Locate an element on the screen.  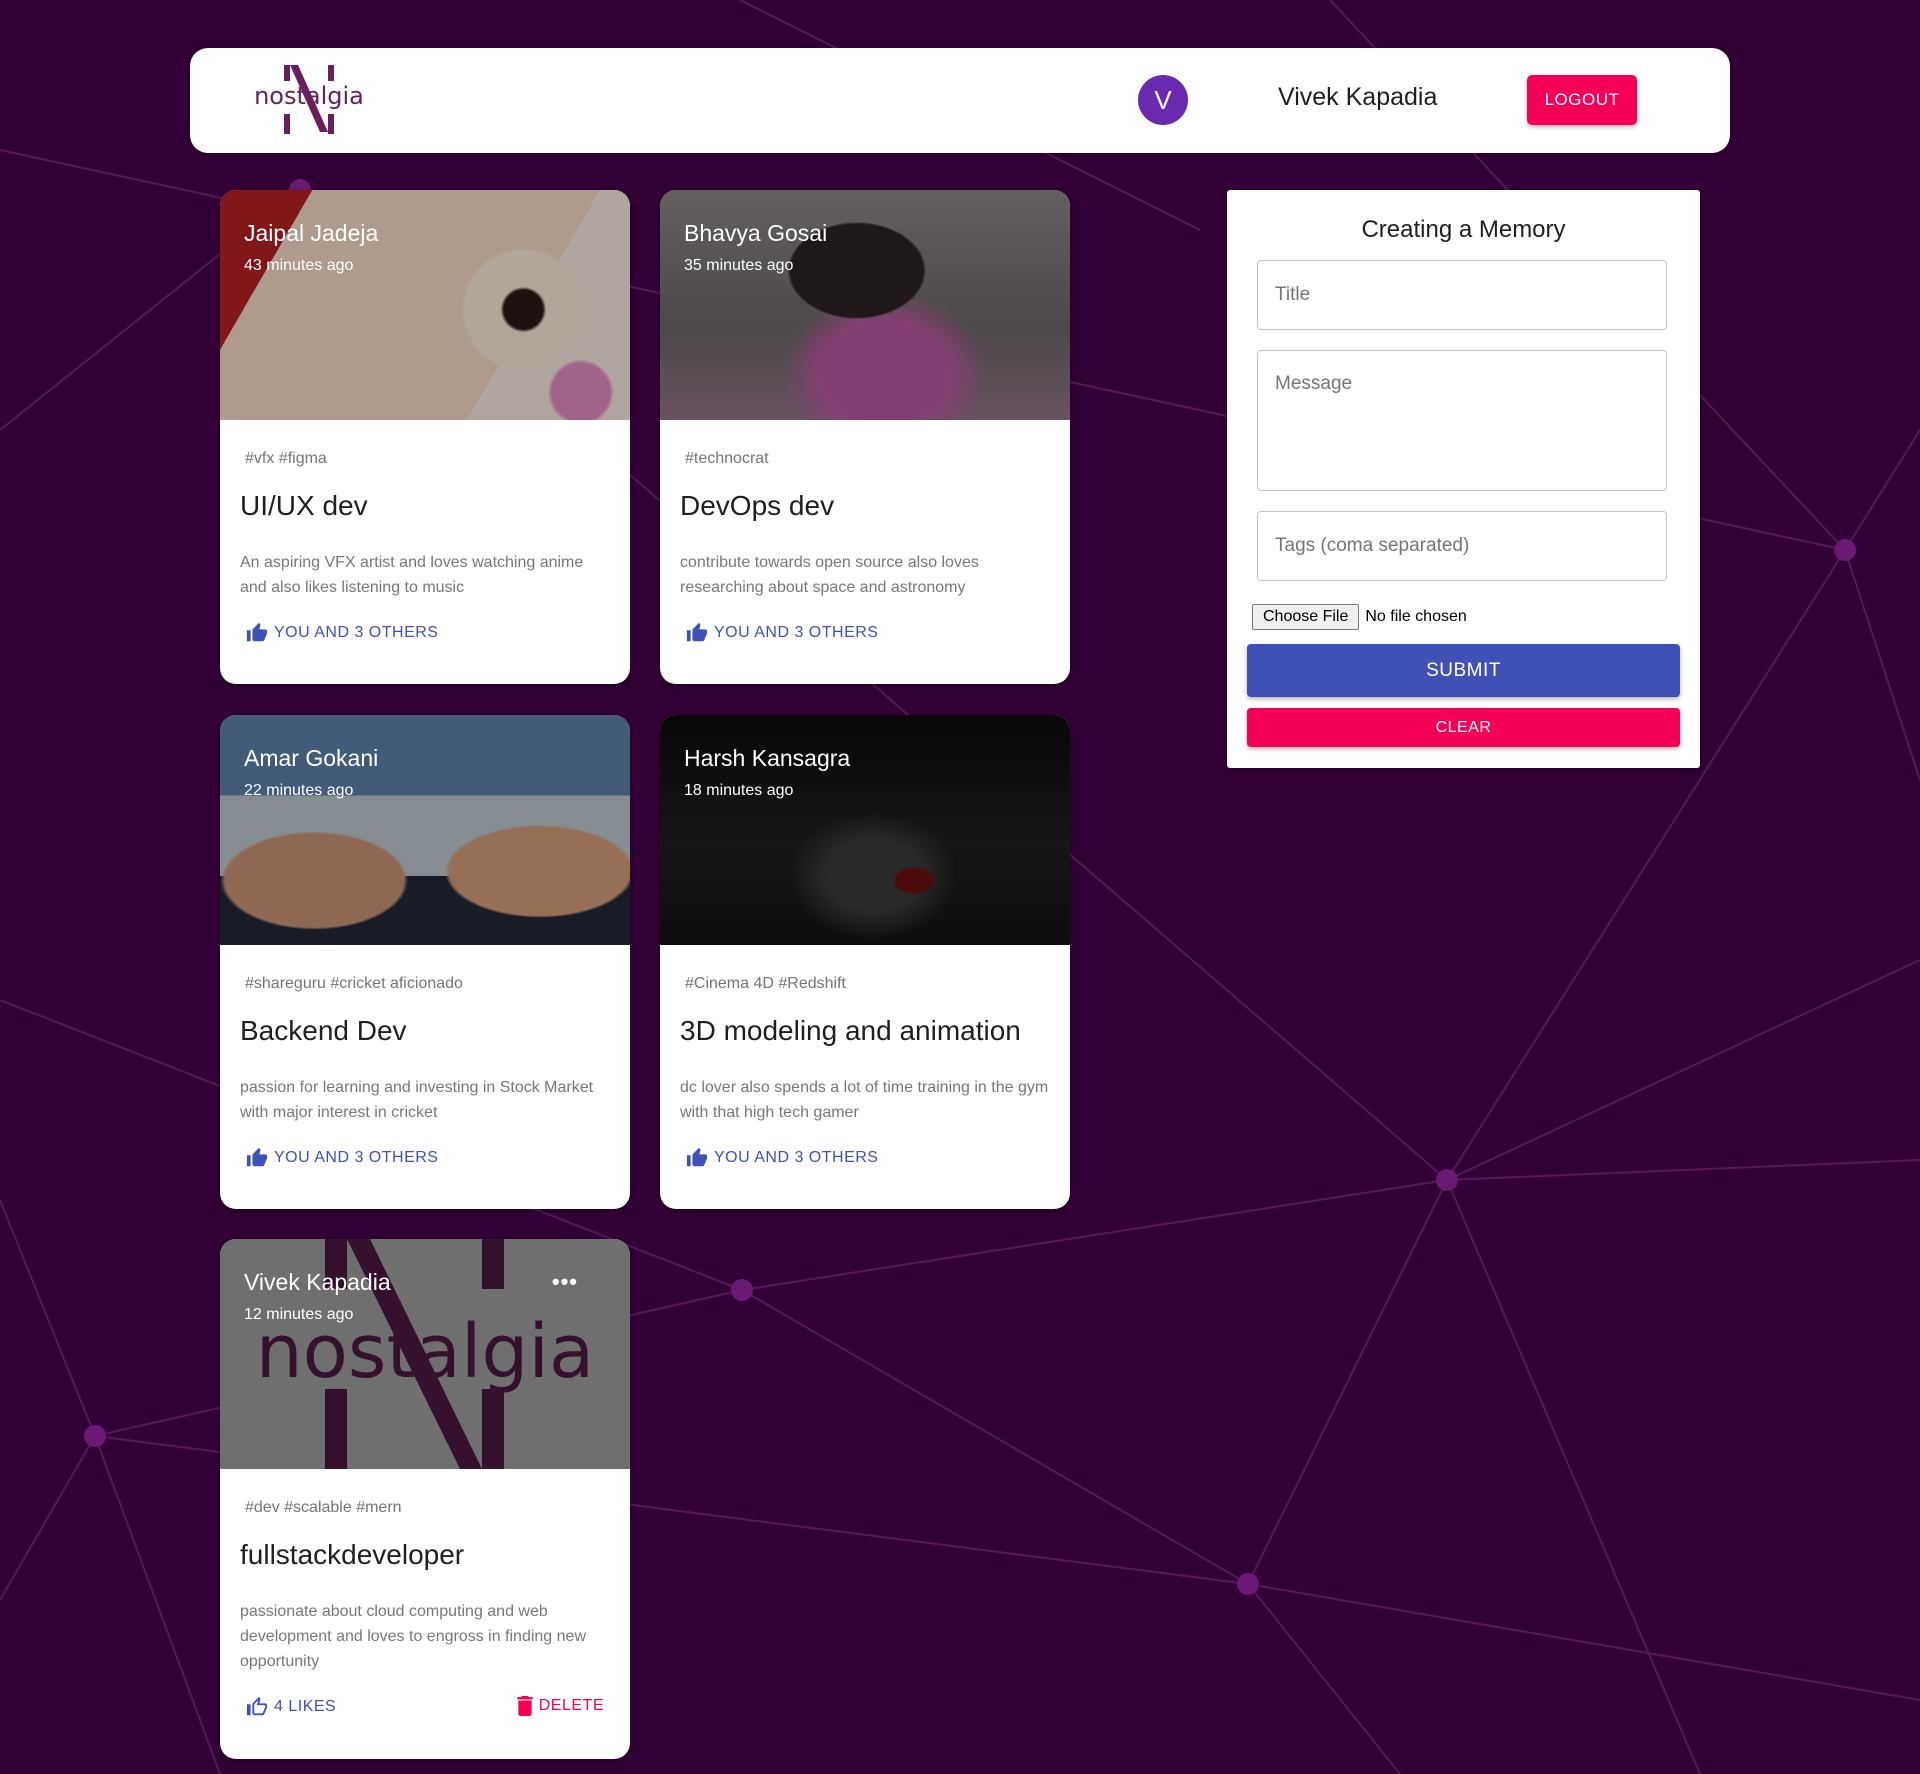
post-time: 35 minutes ago is located at coordinates (739, 265).